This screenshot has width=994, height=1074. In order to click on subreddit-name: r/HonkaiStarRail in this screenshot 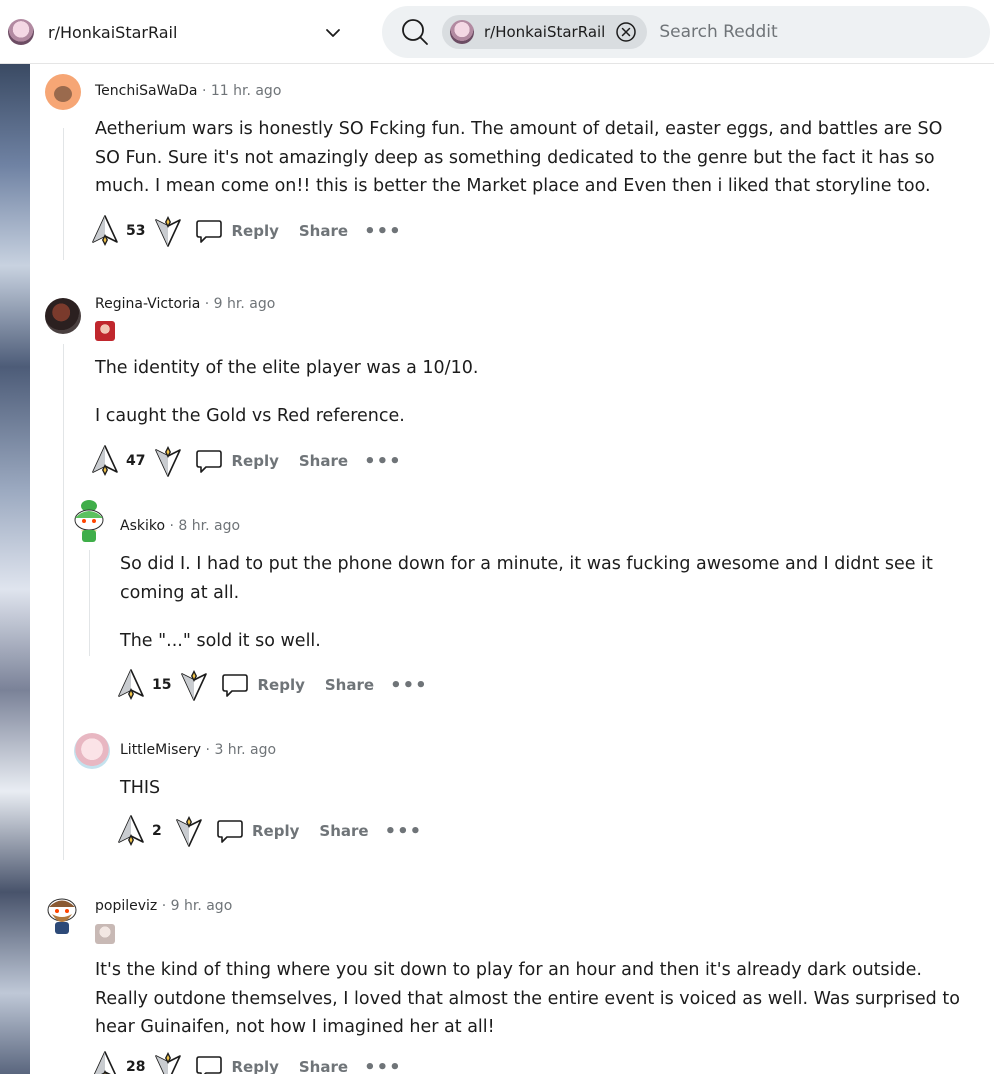, I will do `click(113, 32)`.